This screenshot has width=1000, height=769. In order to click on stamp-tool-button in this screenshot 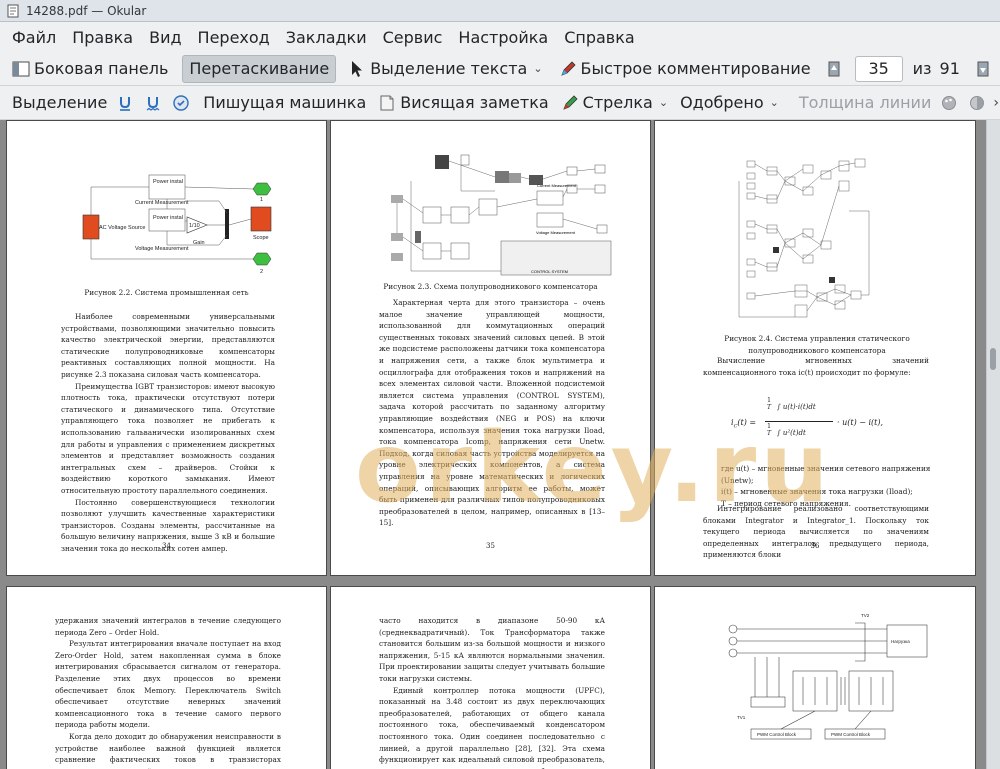, I will do `click(183, 103)`.